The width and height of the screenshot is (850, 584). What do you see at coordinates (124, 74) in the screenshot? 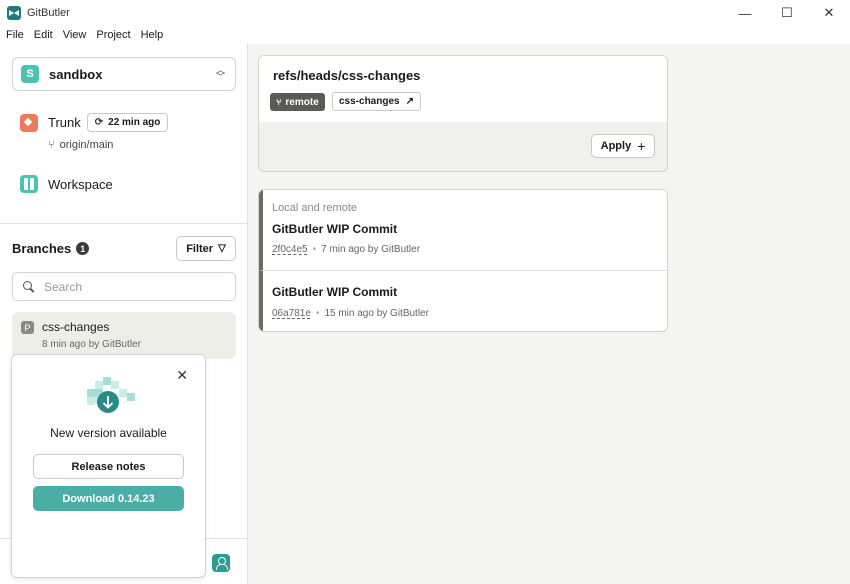
I see `project-selector: S sandbox ︿ ﹀` at bounding box center [124, 74].